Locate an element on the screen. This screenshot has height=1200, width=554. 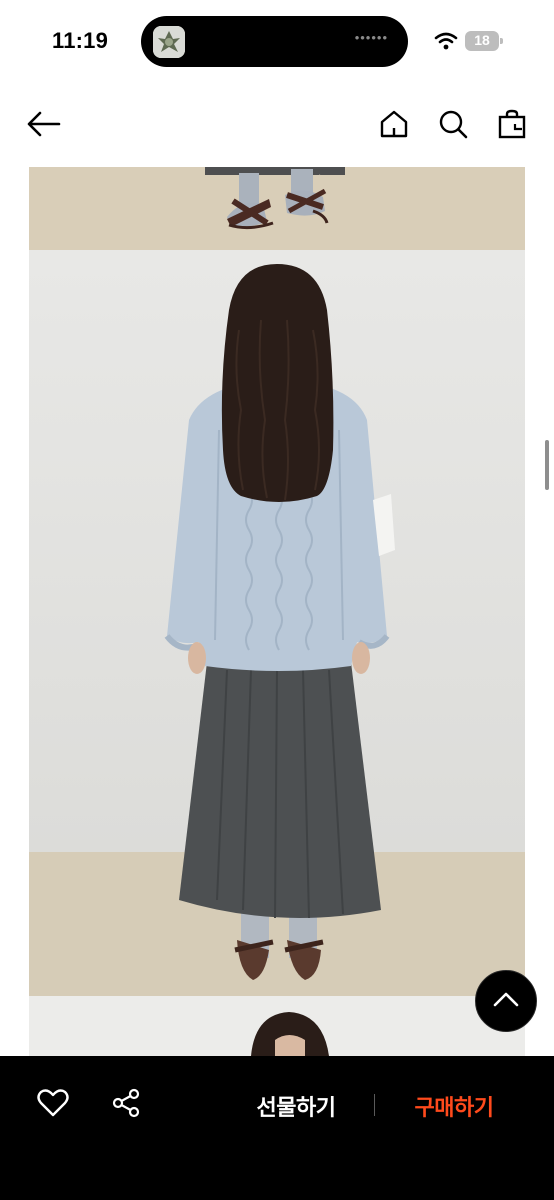
back-button is located at coordinates (44, 126).